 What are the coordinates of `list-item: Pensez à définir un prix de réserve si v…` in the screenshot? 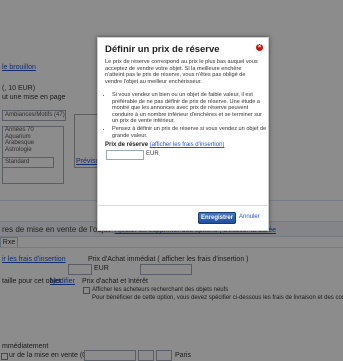 It's located at (190, 132).